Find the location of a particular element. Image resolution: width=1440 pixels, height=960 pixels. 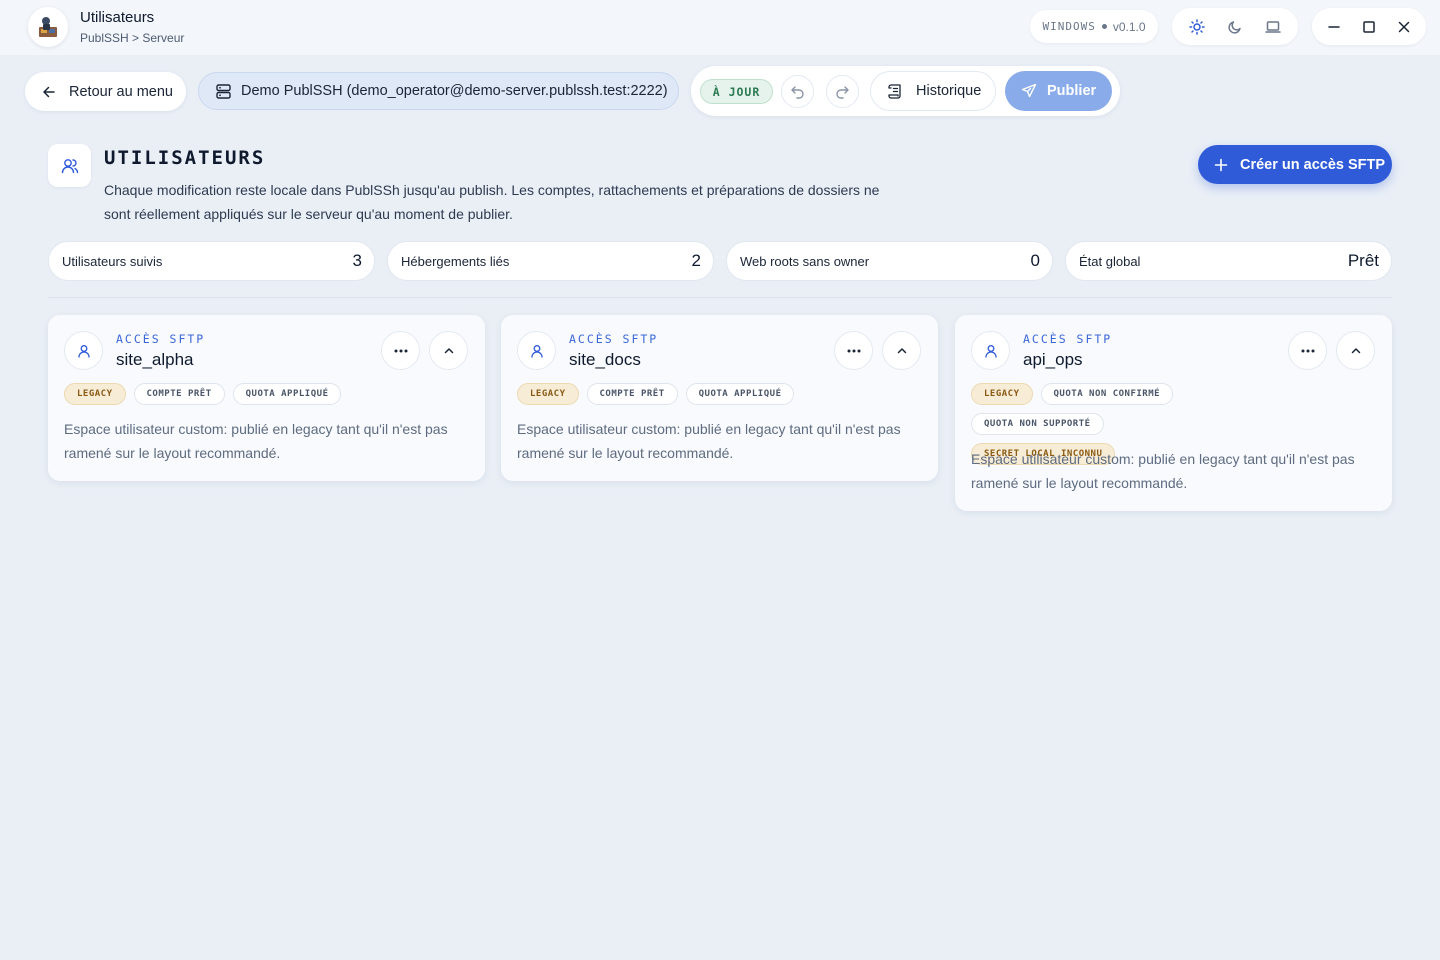

history-label: Historique is located at coordinates (949, 91).